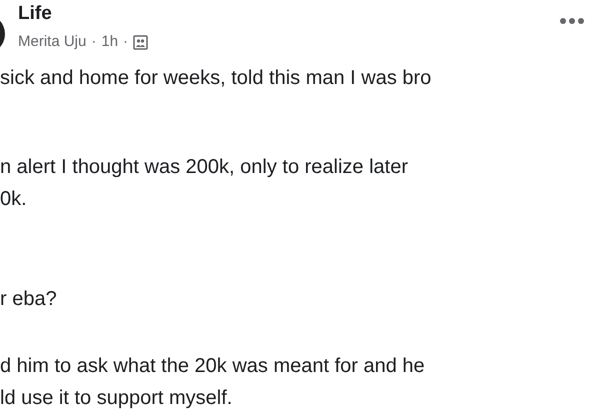 The image size is (600, 416). Describe the element at coordinates (288, 14) in the screenshot. I see `post-title: Life` at that location.